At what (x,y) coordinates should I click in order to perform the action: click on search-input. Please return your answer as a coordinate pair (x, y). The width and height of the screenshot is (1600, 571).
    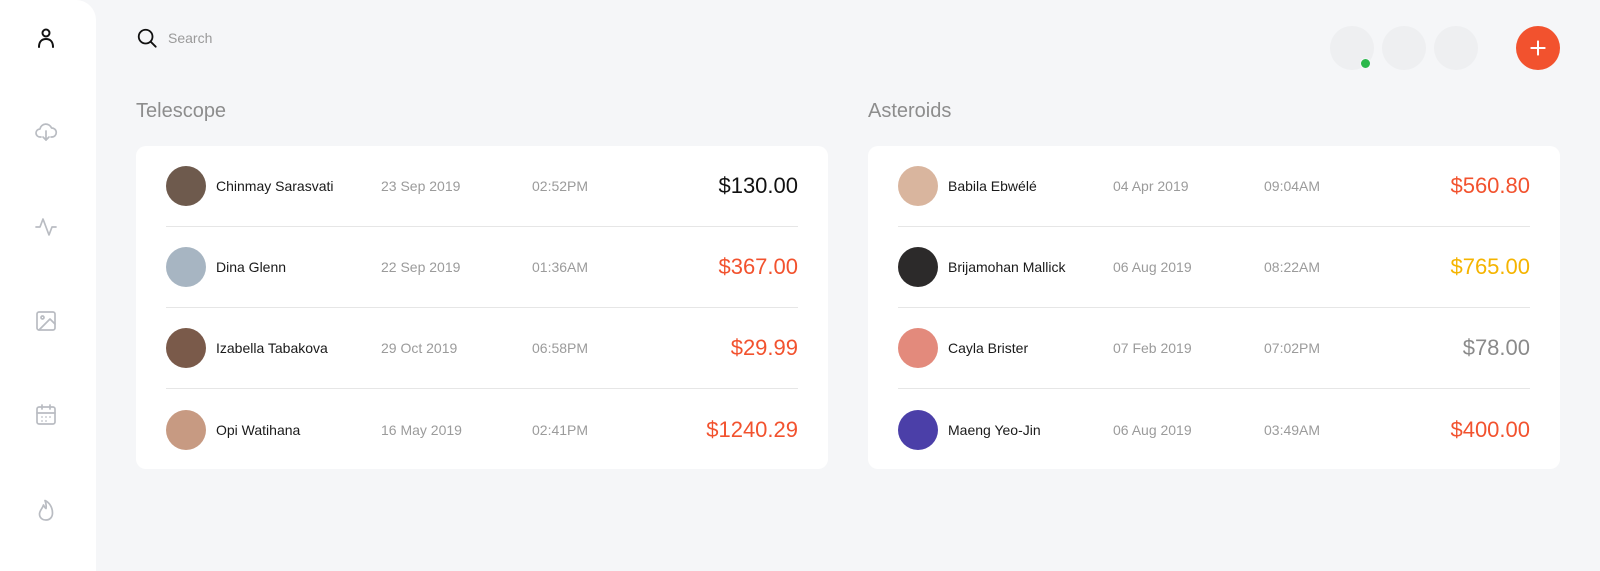
    Looking at the image, I should click on (318, 38).